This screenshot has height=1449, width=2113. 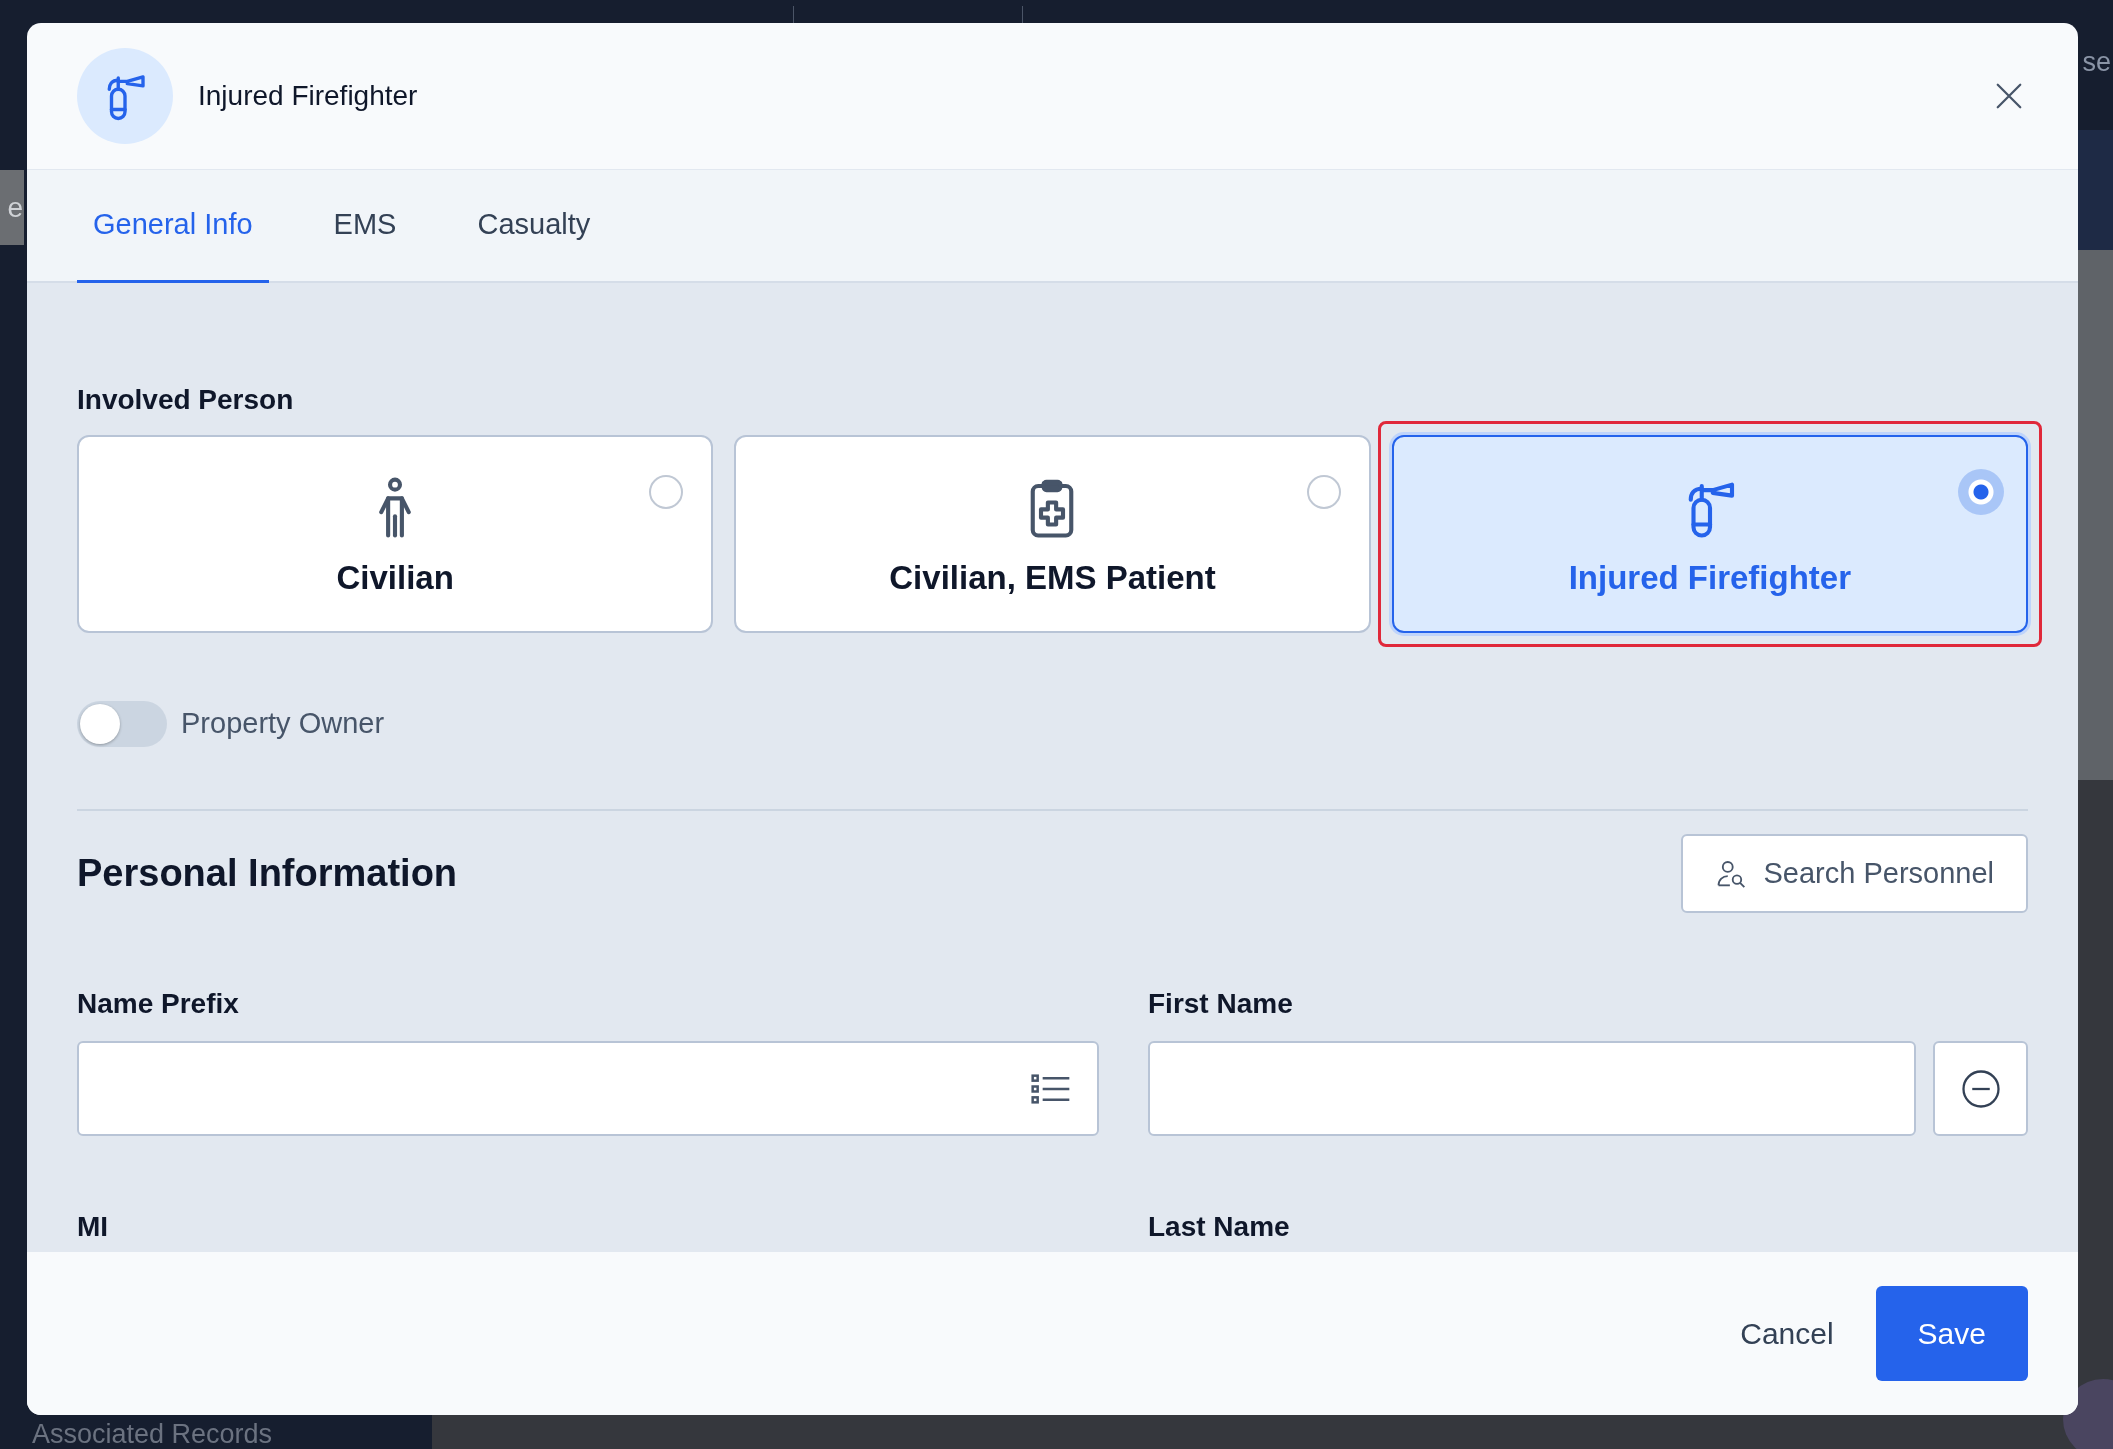 What do you see at coordinates (186, 400) in the screenshot?
I see `section-label: Involved Person` at bounding box center [186, 400].